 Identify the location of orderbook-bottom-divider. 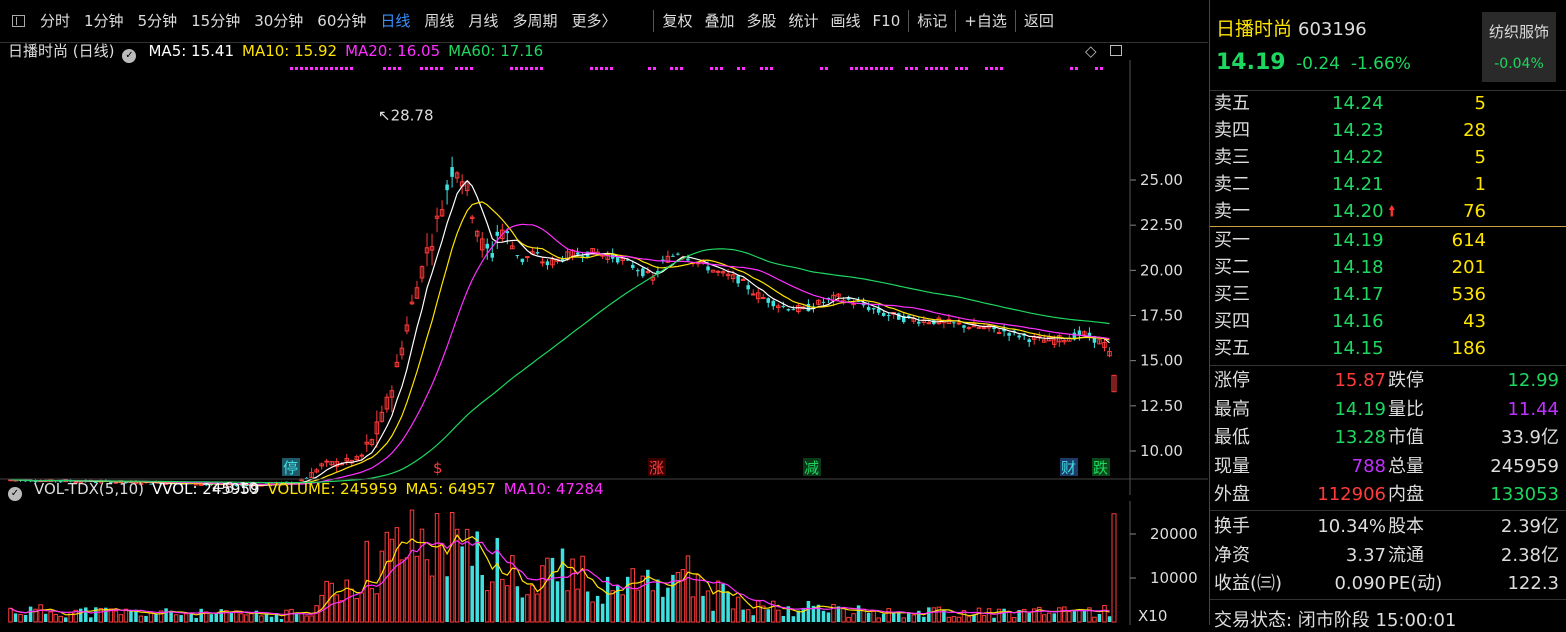
(1388, 365).